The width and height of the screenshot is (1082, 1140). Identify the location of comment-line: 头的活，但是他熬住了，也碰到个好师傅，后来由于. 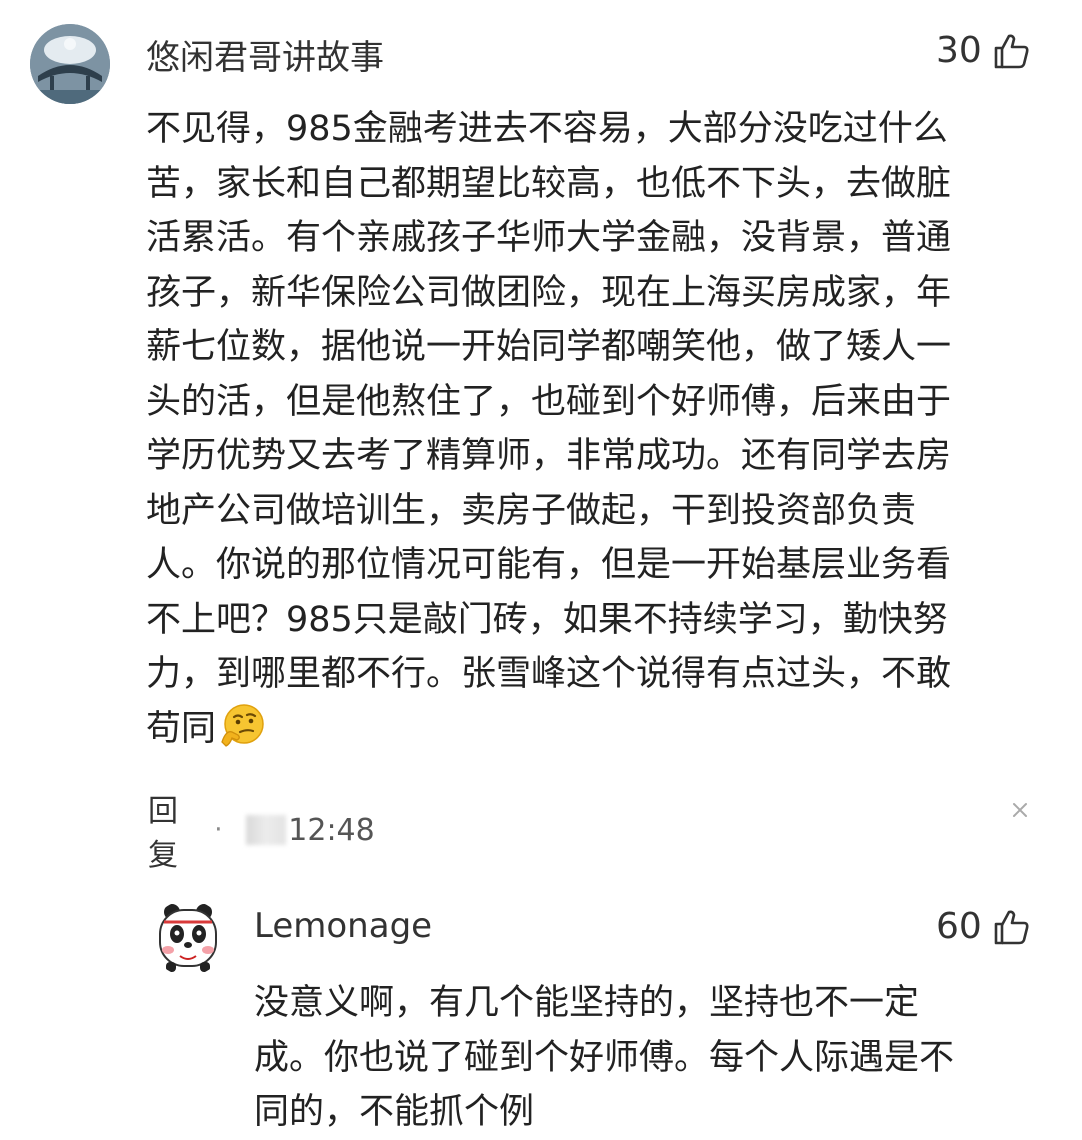
(549, 401).